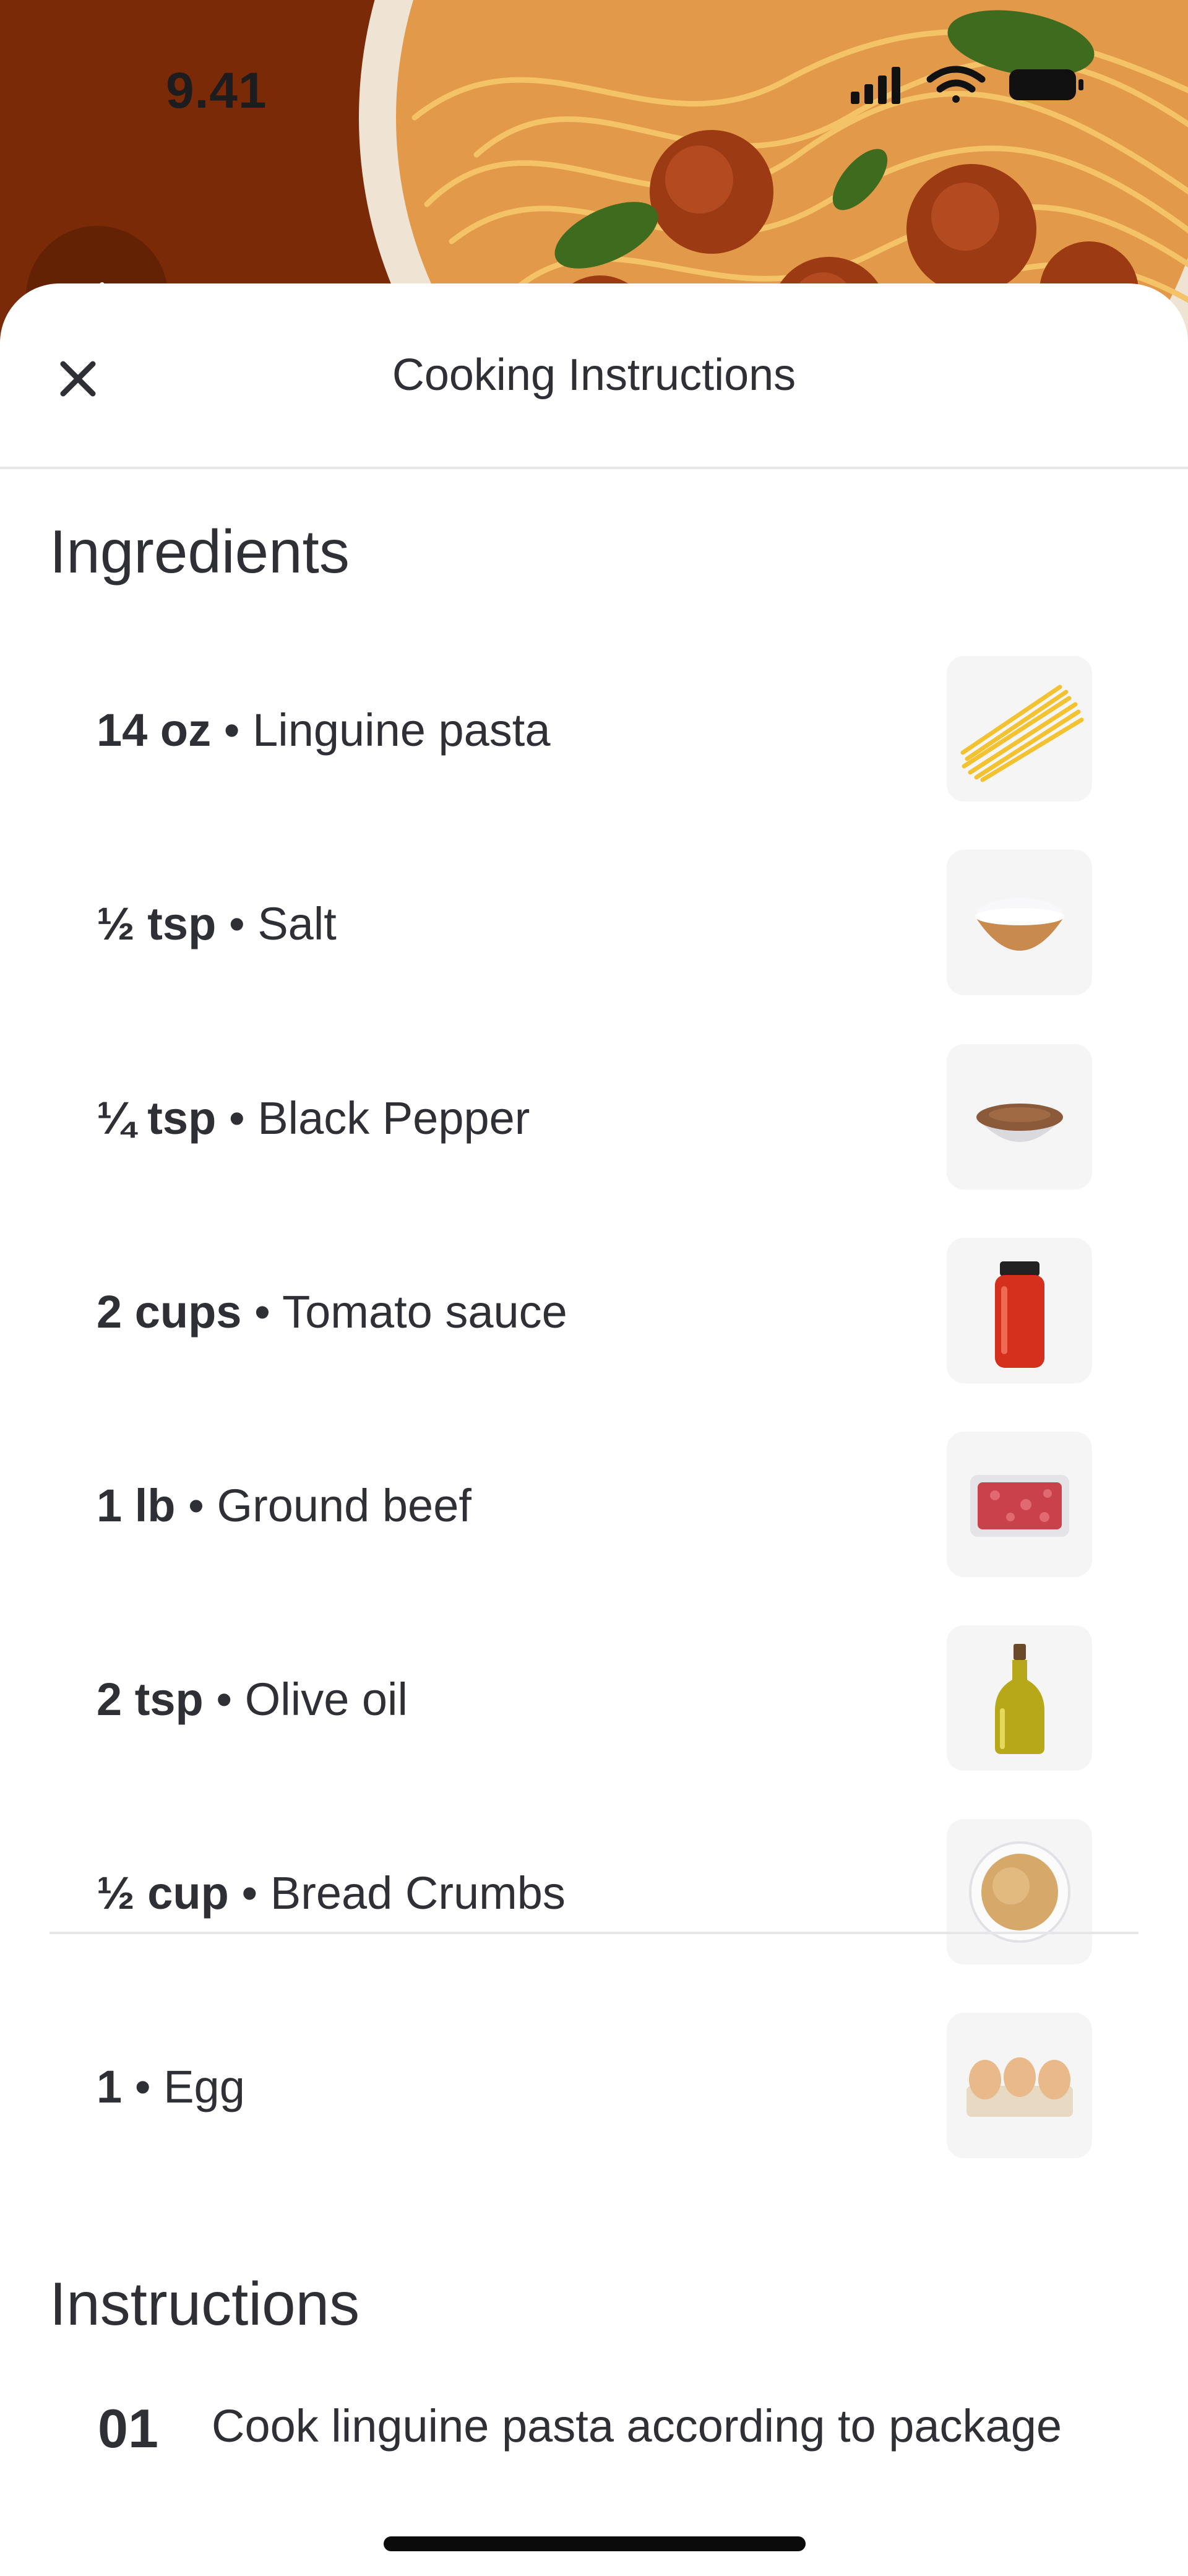  Describe the element at coordinates (418, 1893) in the screenshot. I see `ingredient-name: Bread Crumbs` at that location.